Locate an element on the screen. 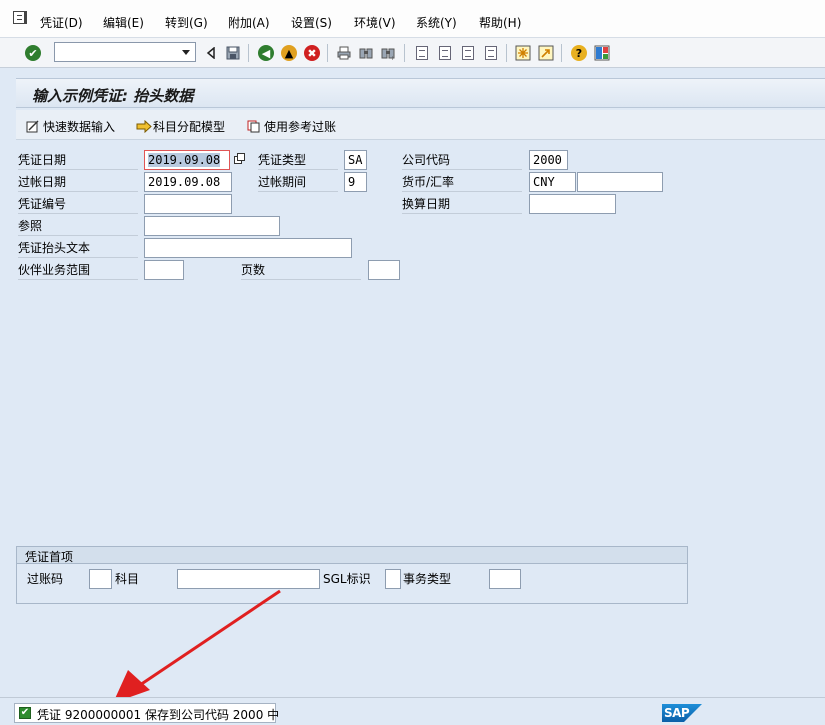 The image size is (825, 725). menu-system: 系统(Y) is located at coordinates (436, 22).